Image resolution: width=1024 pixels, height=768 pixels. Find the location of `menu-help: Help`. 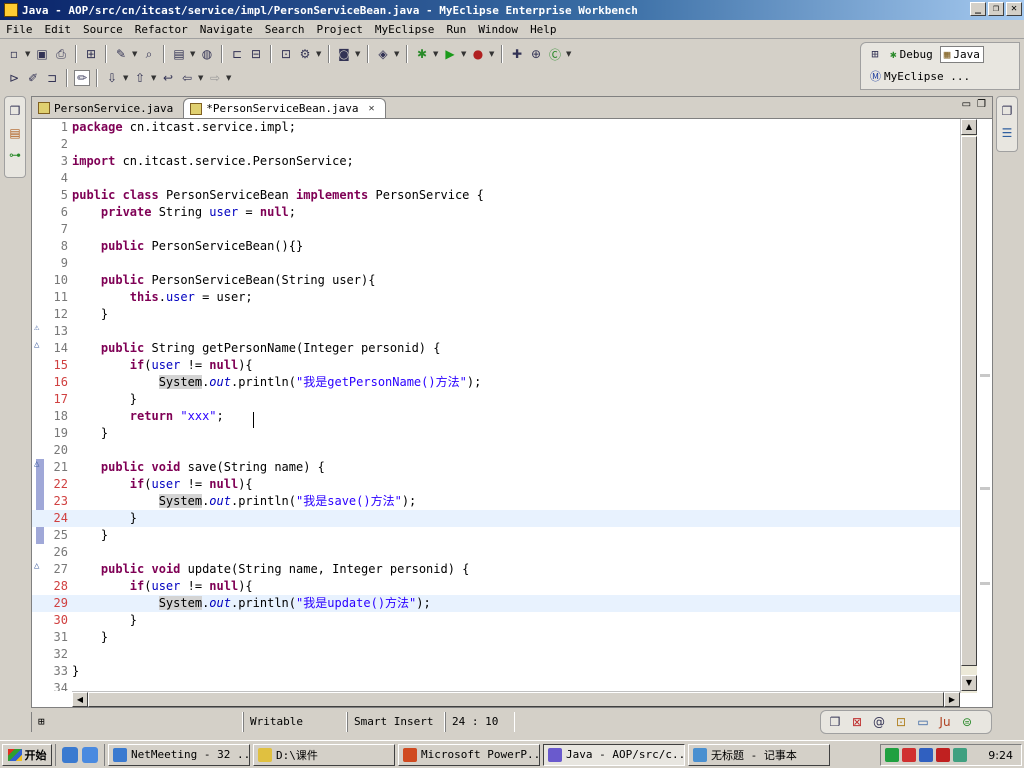

menu-help: Help is located at coordinates (543, 29).